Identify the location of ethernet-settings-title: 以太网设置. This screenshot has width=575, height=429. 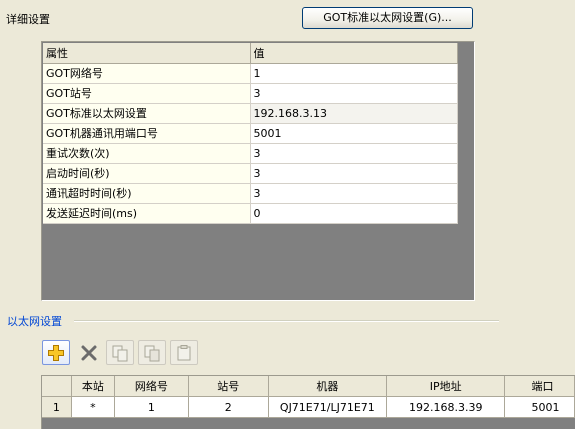
(34, 321).